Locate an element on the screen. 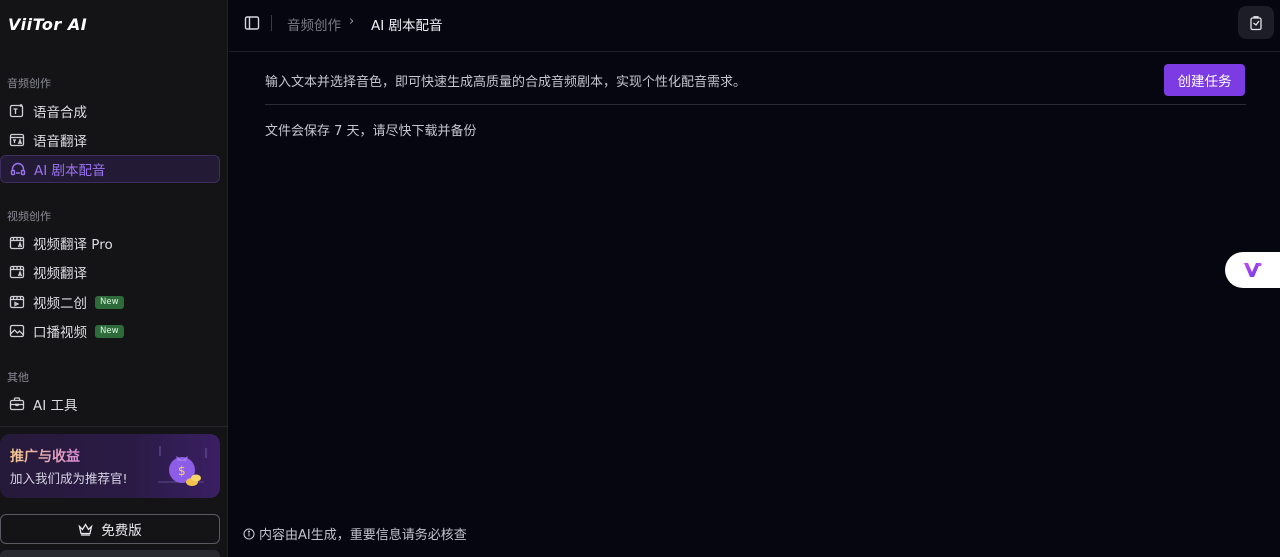 This screenshot has height=557, width=1280. clipboard-button is located at coordinates (1256, 22).